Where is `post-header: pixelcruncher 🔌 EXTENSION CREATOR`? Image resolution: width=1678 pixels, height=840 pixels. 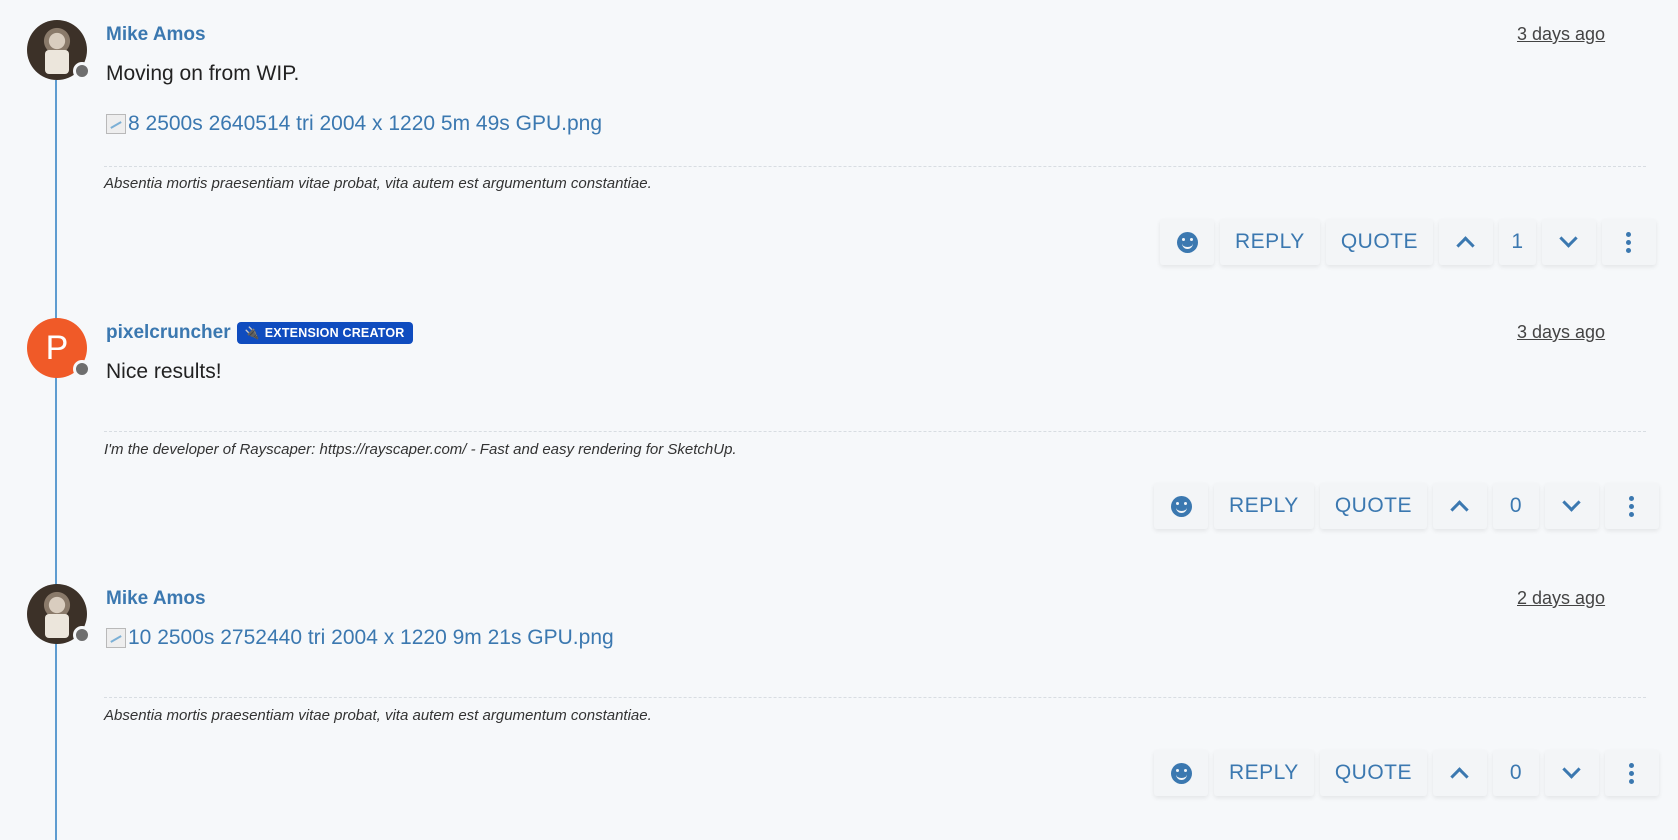
post-header: pixelcruncher 🔌 EXTENSION CREATOR is located at coordinates (259, 333).